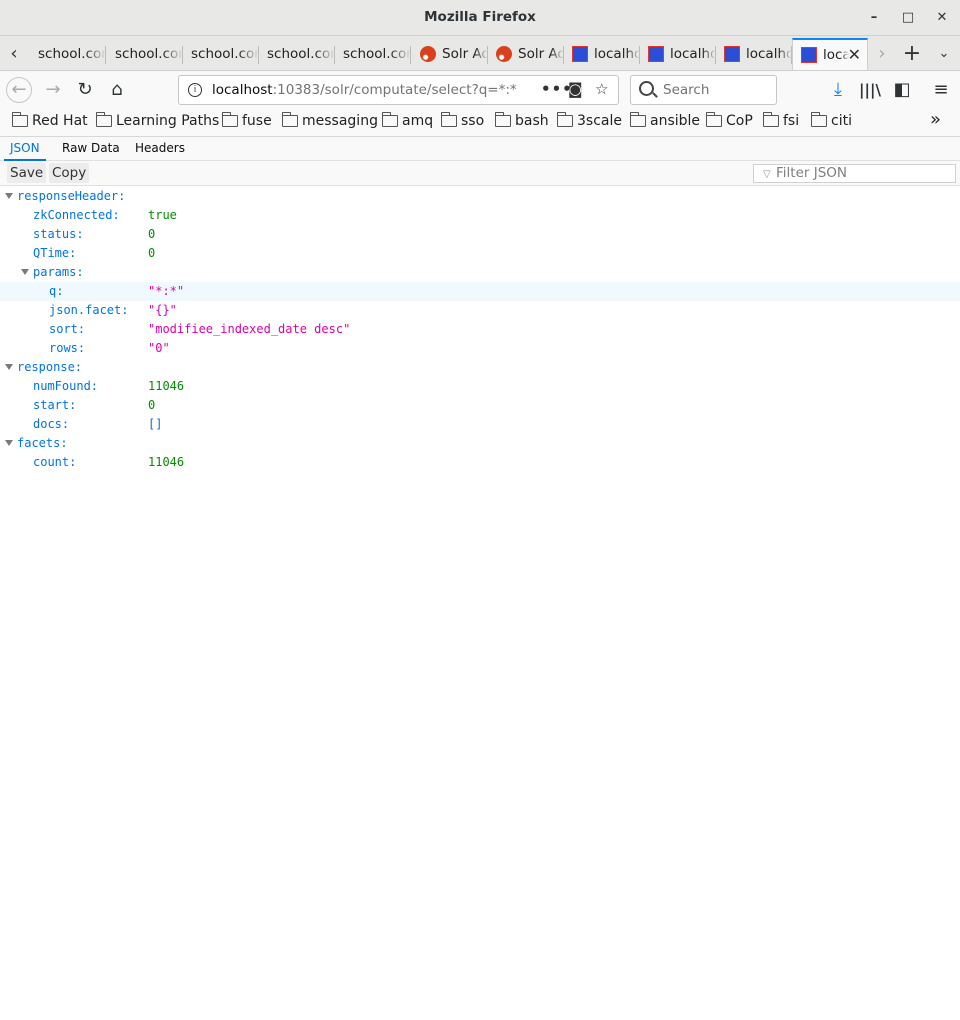 This screenshot has height=1020, width=960. What do you see at coordinates (480, 215) in the screenshot?
I see `json-tree-row: zkConnected: true` at bounding box center [480, 215].